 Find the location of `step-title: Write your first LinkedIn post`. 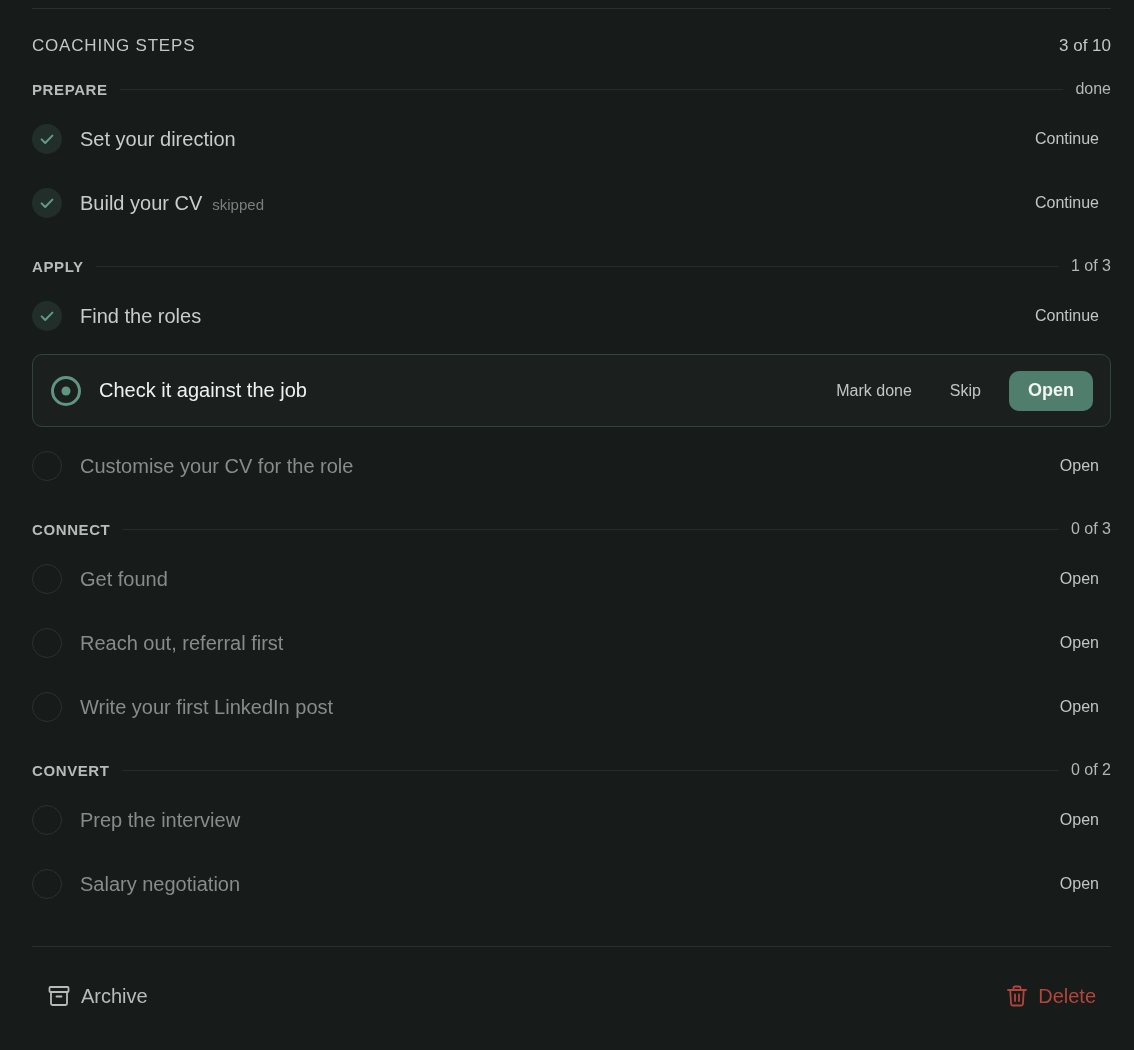

step-title: Write your first LinkedIn post is located at coordinates (207, 707).